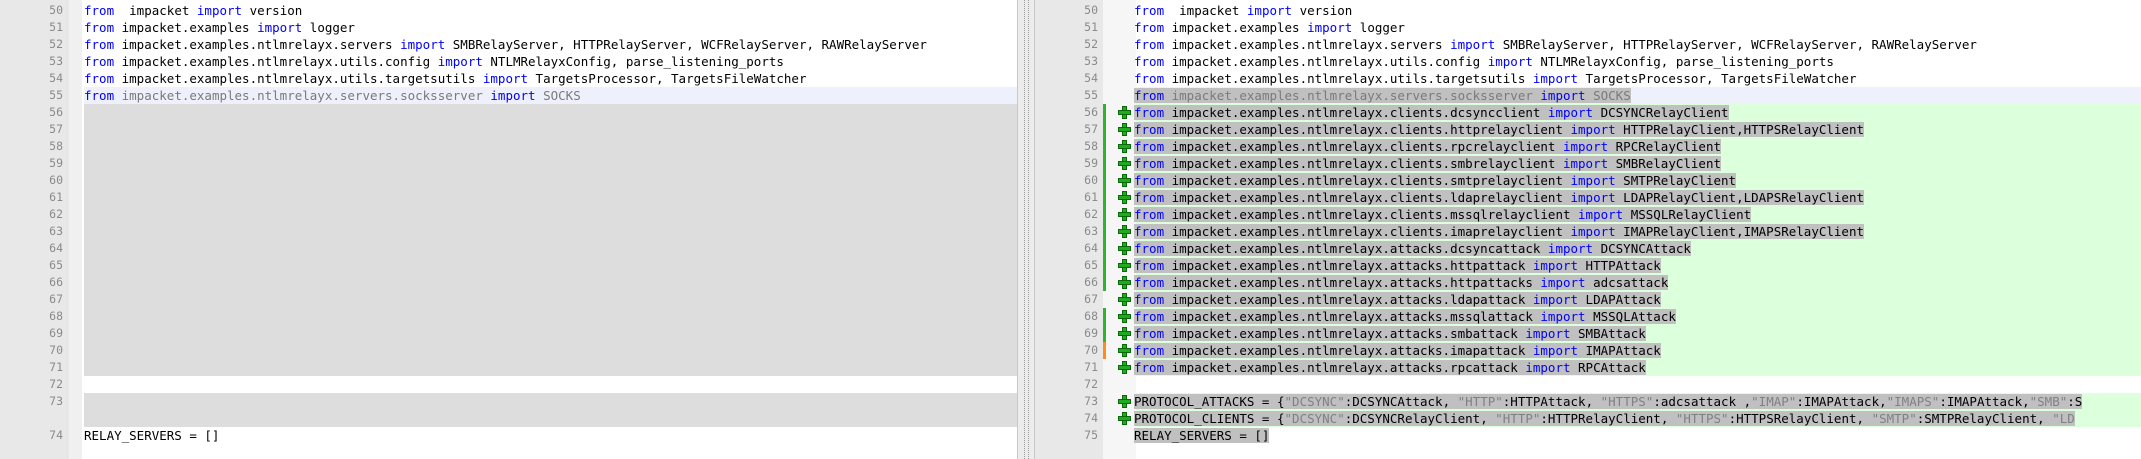 Image resolution: width=2141 pixels, height=459 pixels. Describe the element at coordinates (508, 418) in the screenshot. I see `code-line` at that location.